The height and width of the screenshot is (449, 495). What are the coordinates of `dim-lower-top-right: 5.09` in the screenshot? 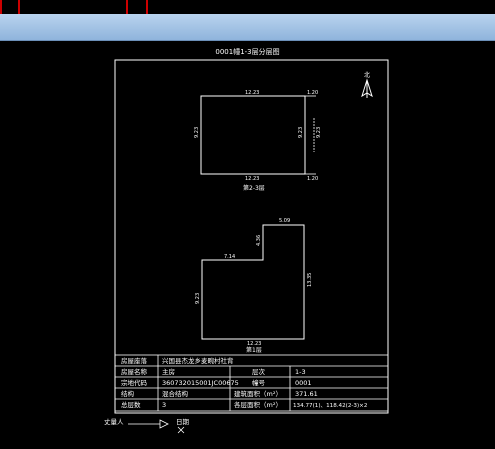 It's located at (284, 221).